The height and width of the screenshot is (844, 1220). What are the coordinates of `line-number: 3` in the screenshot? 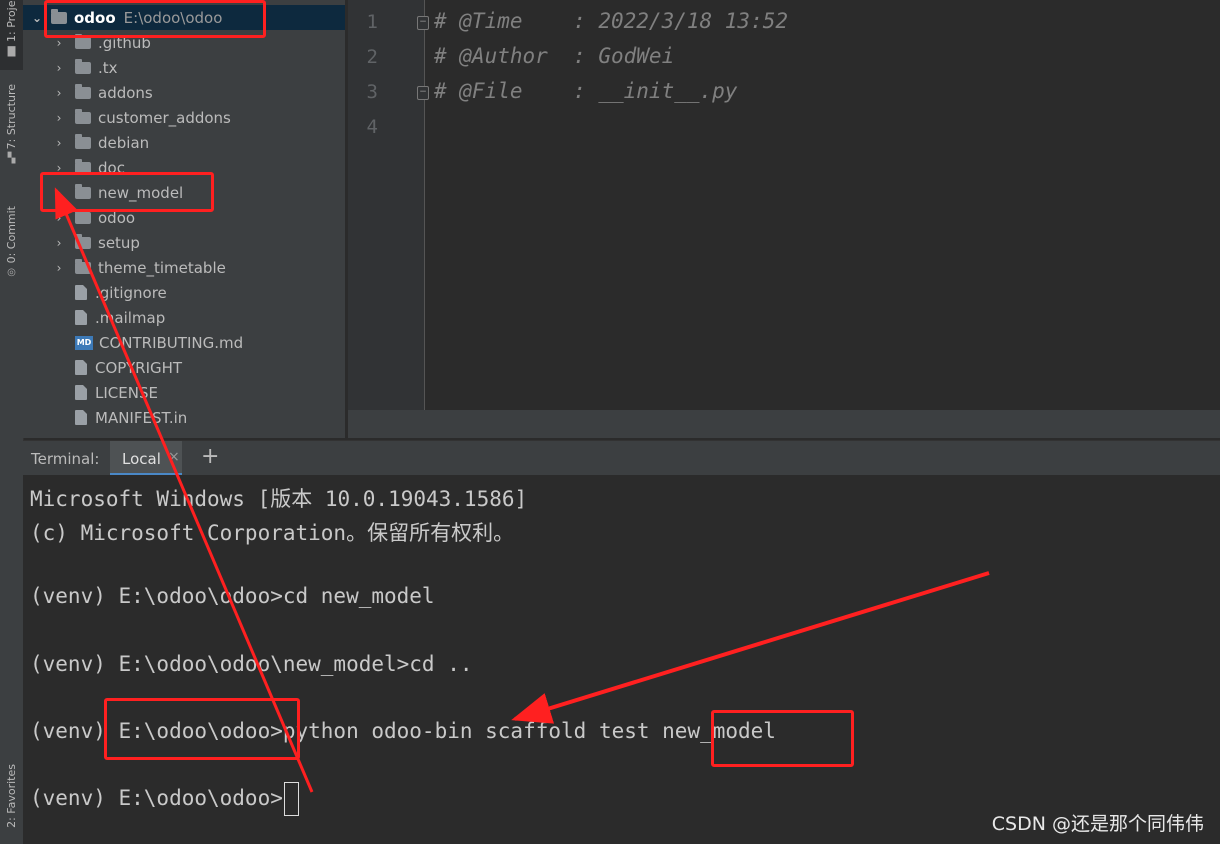 It's located at (372, 92).